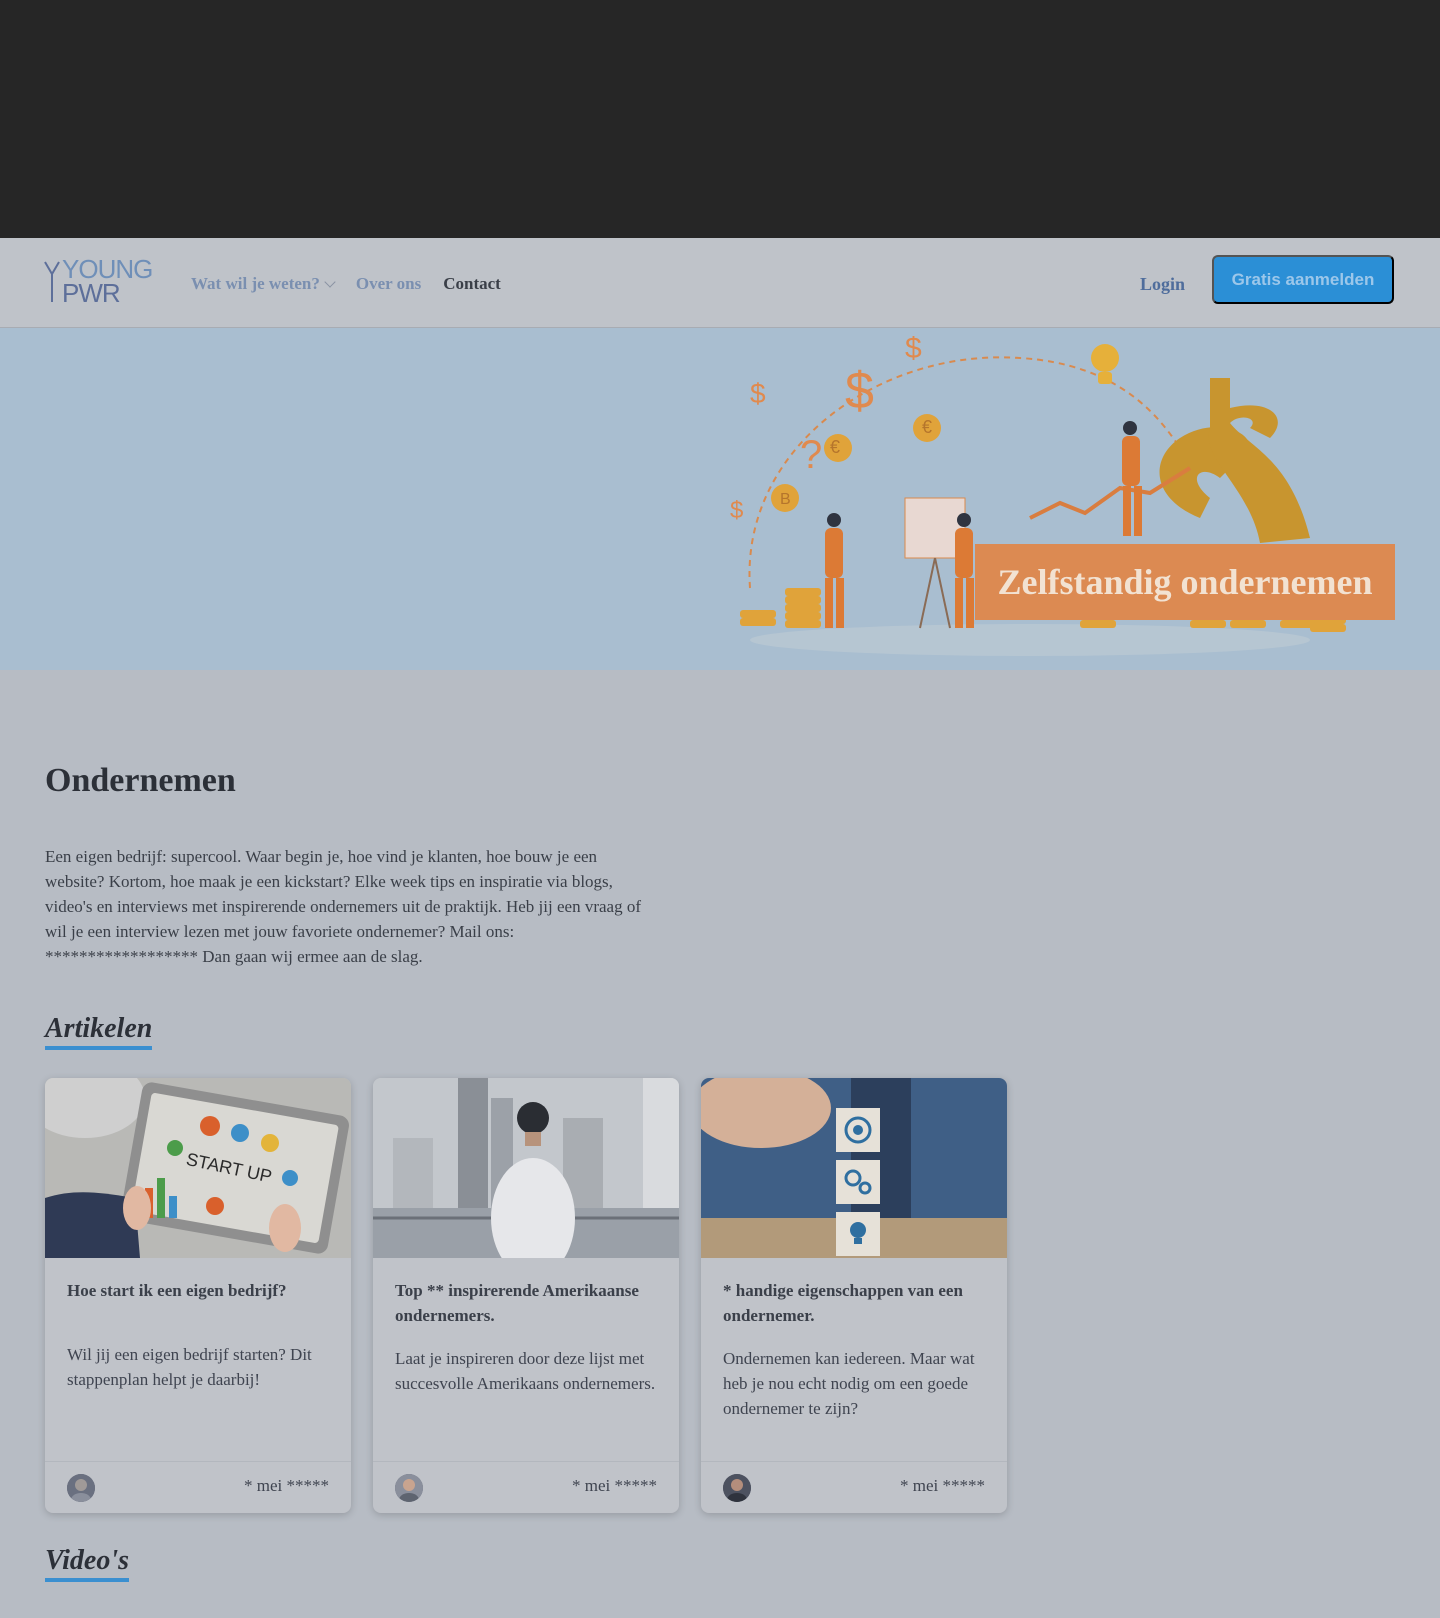  What do you see at coordinates (785, 499) in the screenshot?
I see `svg-text: B` at bounding box center [785, 499].